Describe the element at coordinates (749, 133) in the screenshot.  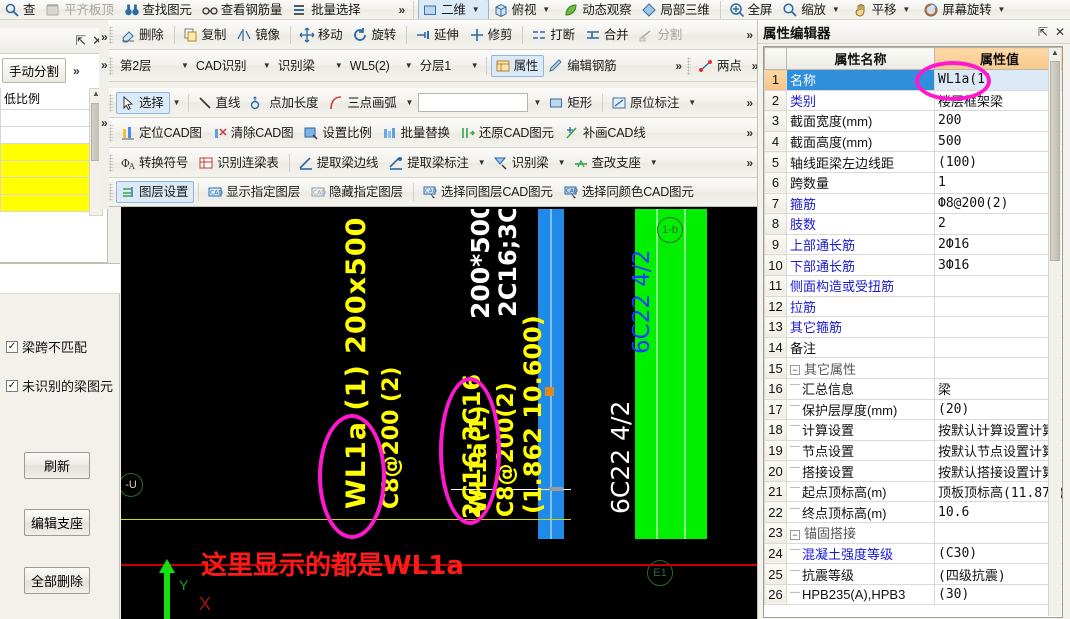
I see `cad-toolbar-overflow-chevron: »` at that location.